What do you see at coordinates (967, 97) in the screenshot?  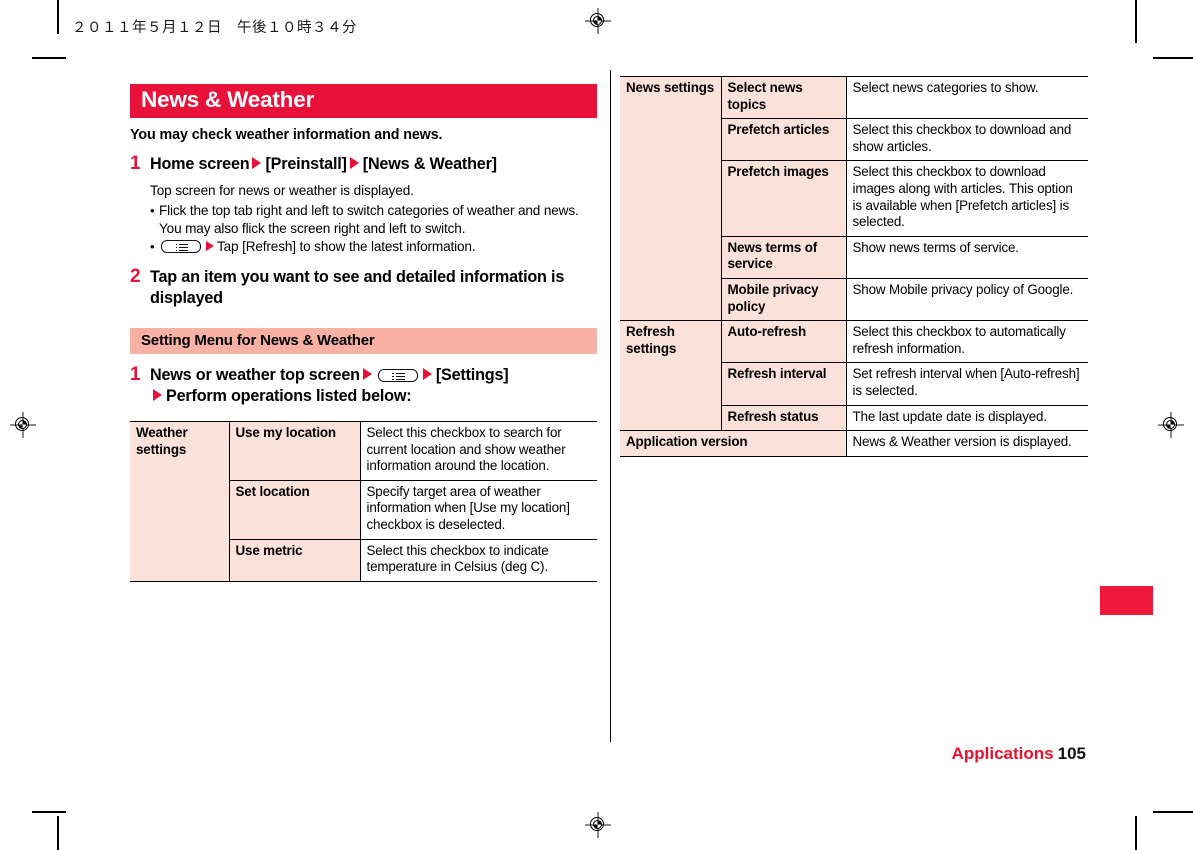 I see `setting-description: Select news categories to show.` at bounding box center [967, 97].